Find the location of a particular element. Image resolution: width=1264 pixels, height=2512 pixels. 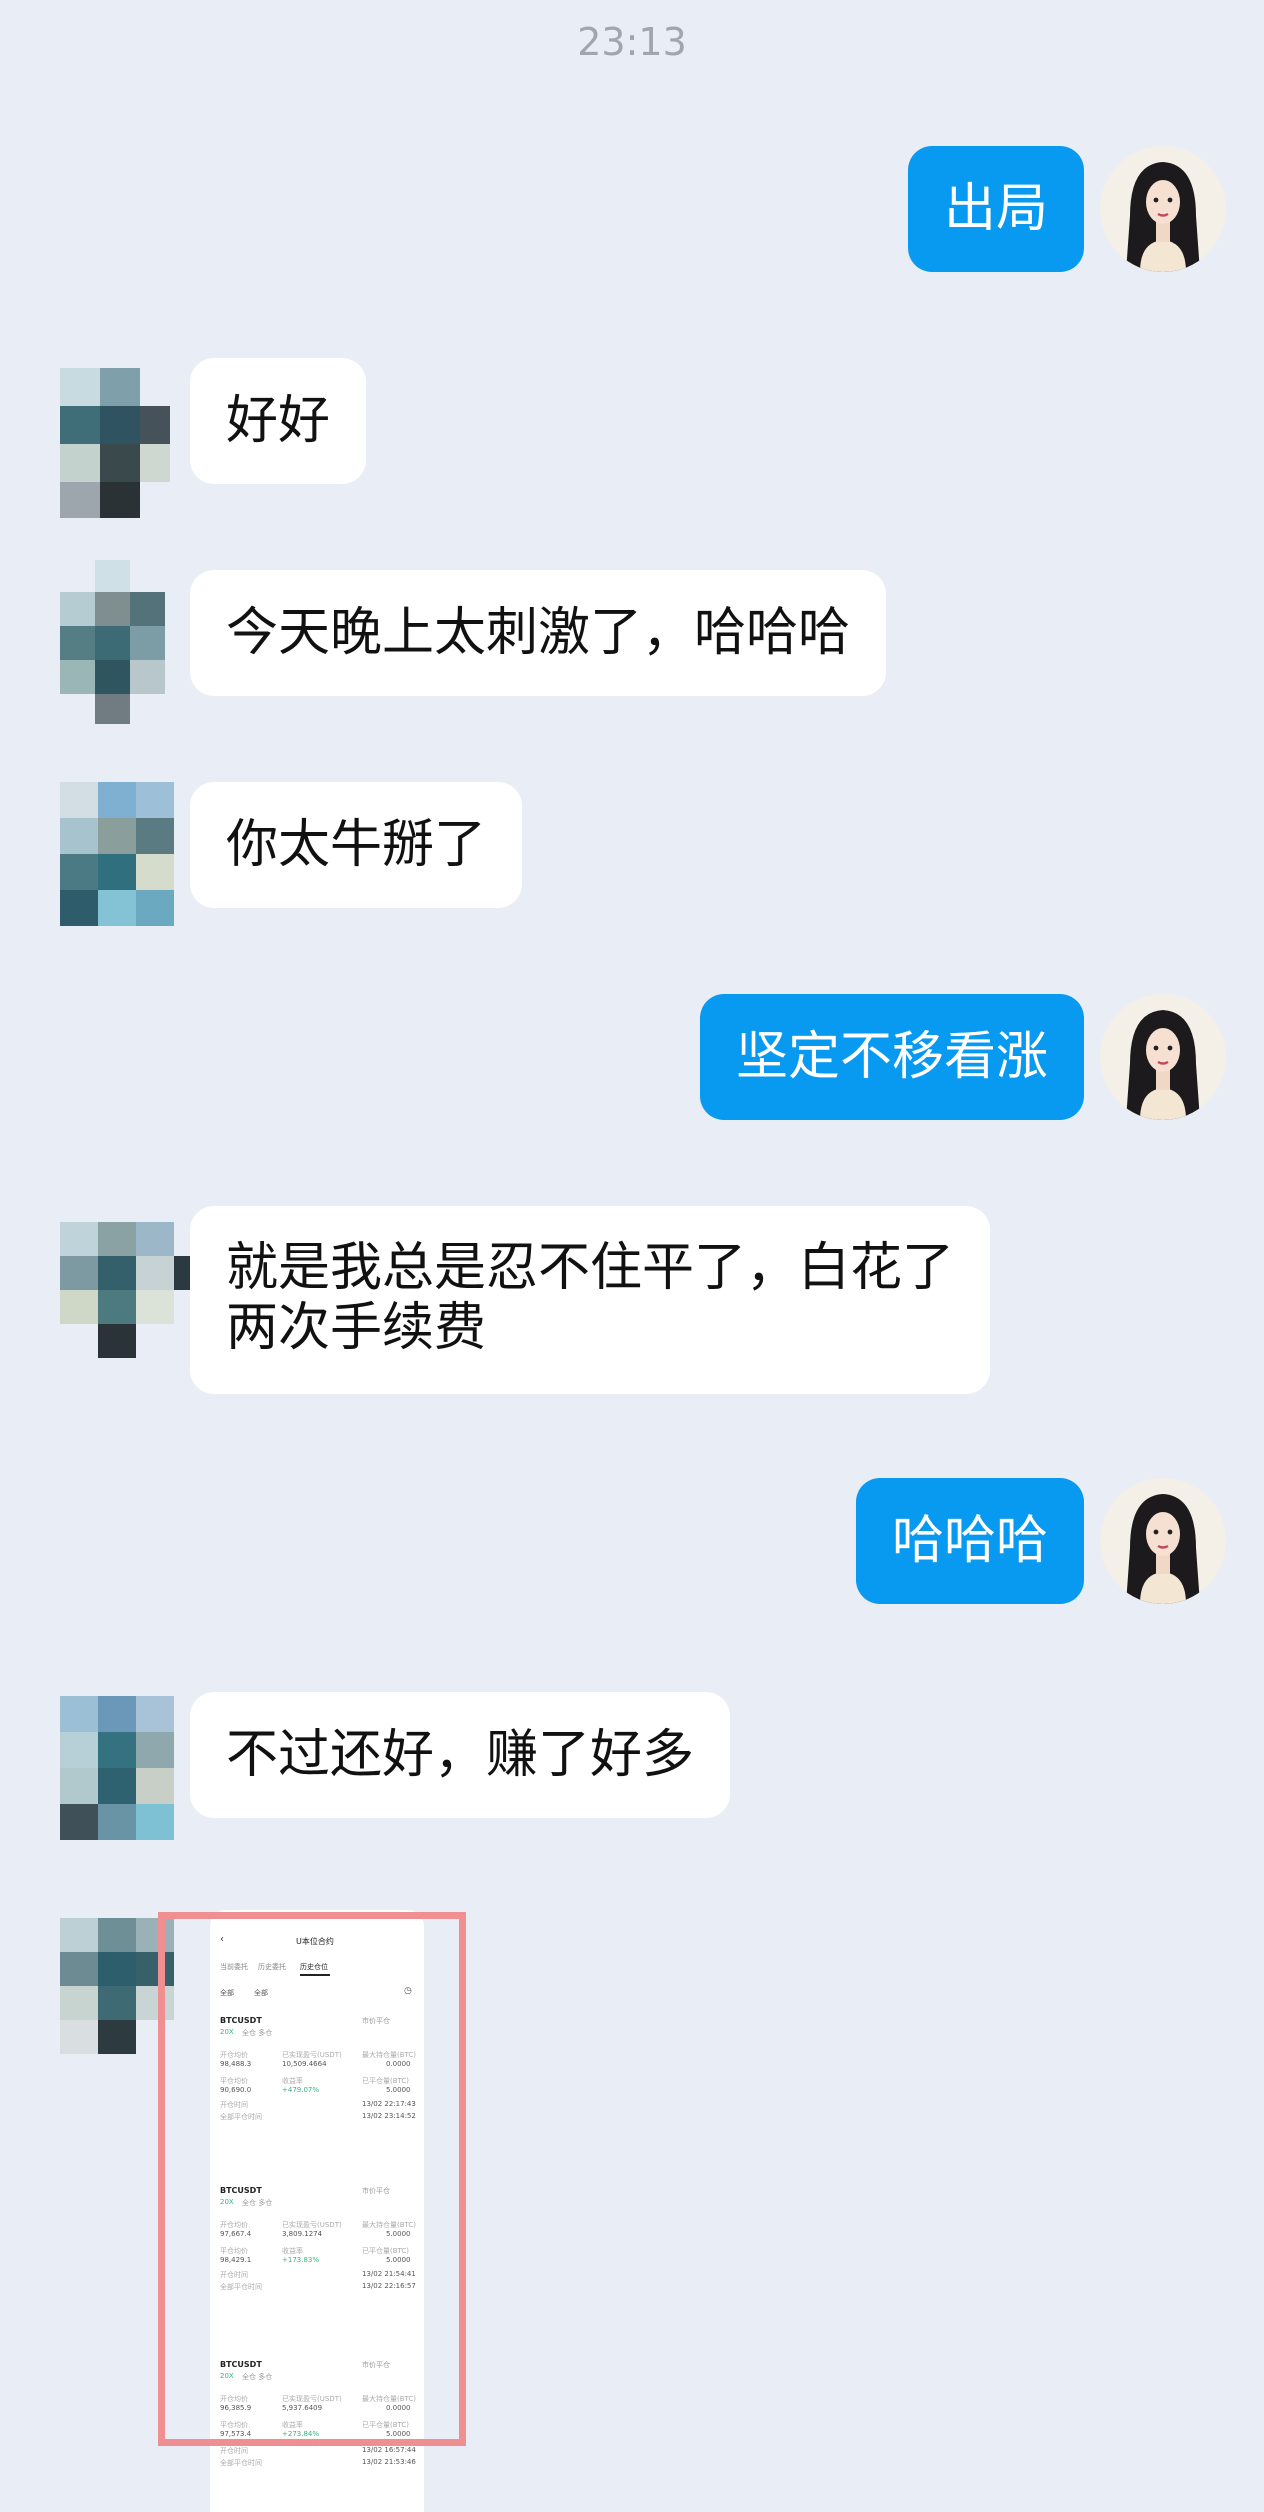

message-bubble-received: 今天晚上太刺激了，哈哈哈 is located at coordinates (538, 633).